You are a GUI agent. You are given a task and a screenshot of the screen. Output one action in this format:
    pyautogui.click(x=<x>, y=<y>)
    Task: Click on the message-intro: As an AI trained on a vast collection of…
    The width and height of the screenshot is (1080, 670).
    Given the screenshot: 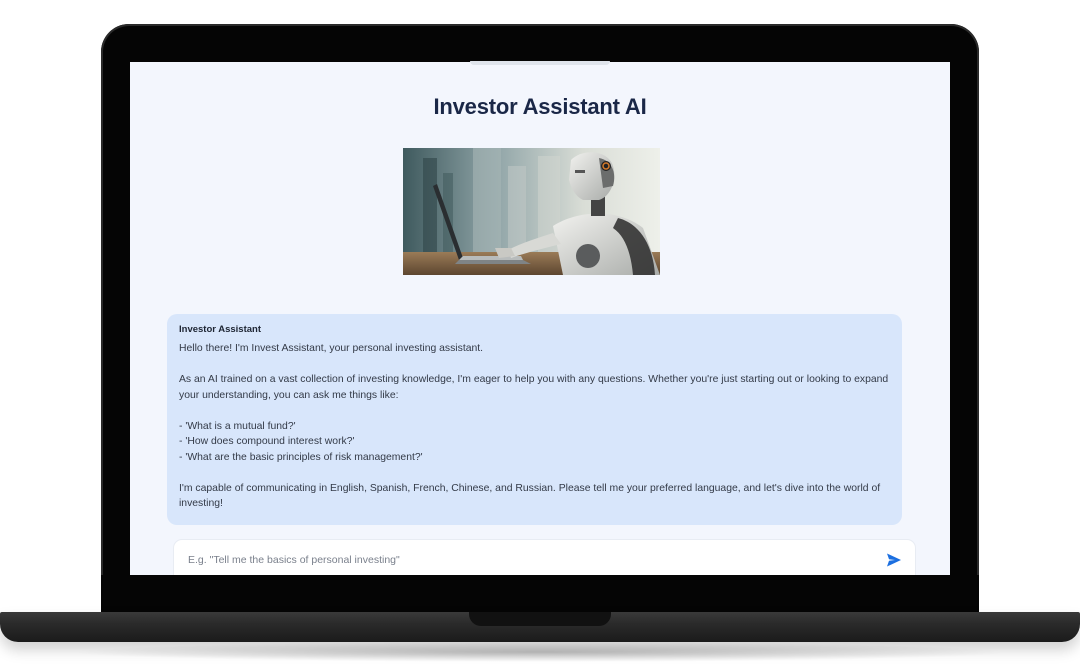 What is the action you would take?
    pyautogui.click(x=534, y=387)
    